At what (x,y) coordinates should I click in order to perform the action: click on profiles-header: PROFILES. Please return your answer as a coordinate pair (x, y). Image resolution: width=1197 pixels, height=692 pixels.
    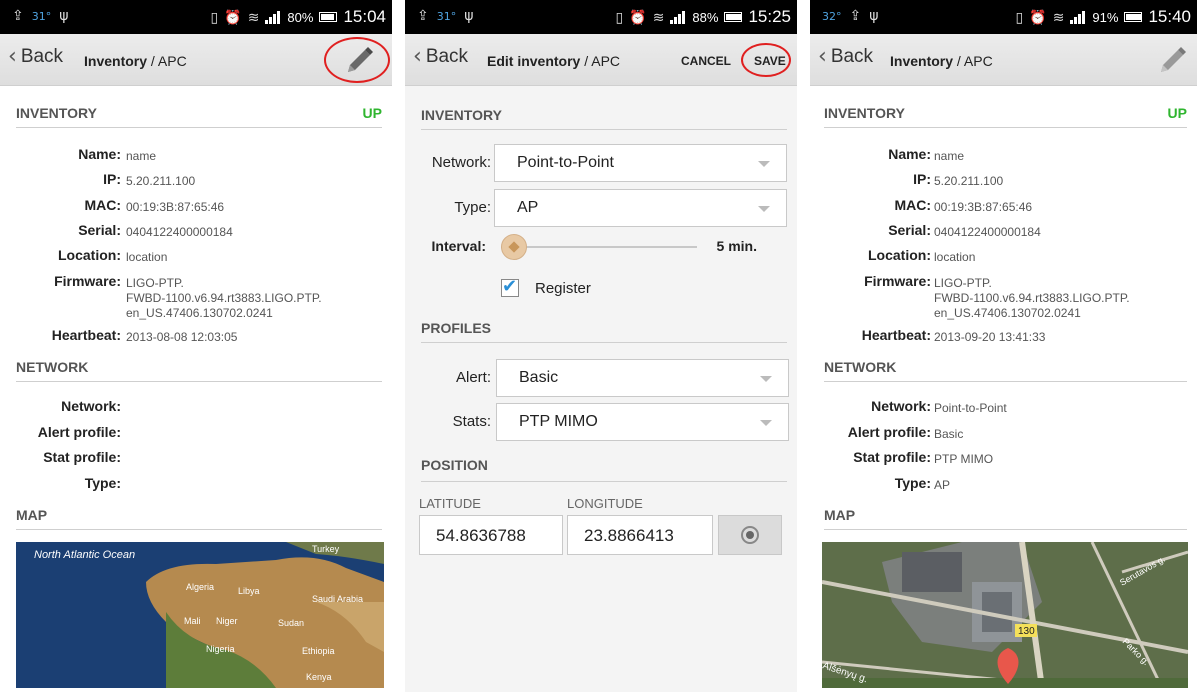
    Looking at the image, I should click on (456, 328).